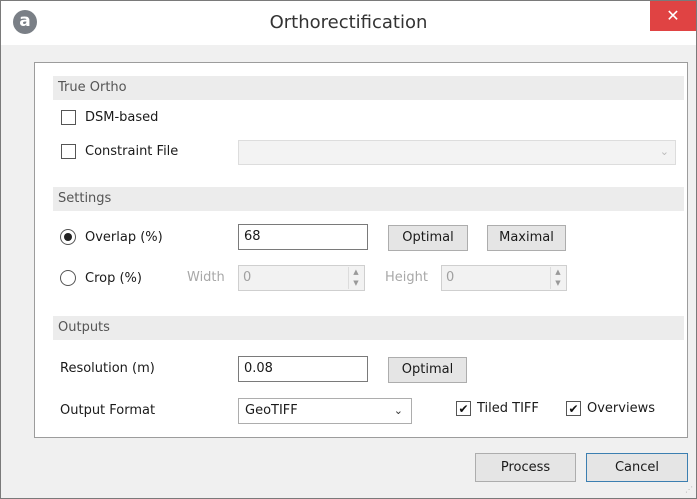  Describe the element at coordinates (450, 277) in the screenshot. I see `crop-height-value: 0` at that location.